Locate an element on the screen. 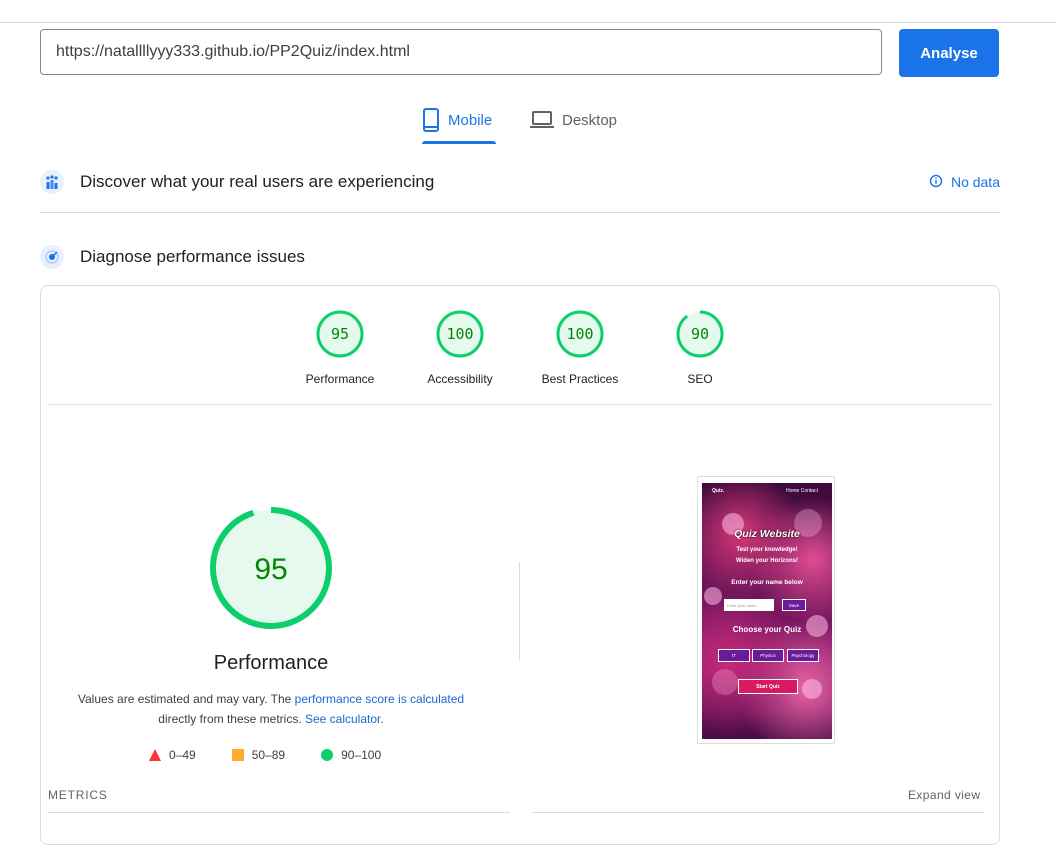 The width and height of the screenshot is (1057, 845). ph-tagline: Widen your Horizons! is located at coordinates (767, 561).